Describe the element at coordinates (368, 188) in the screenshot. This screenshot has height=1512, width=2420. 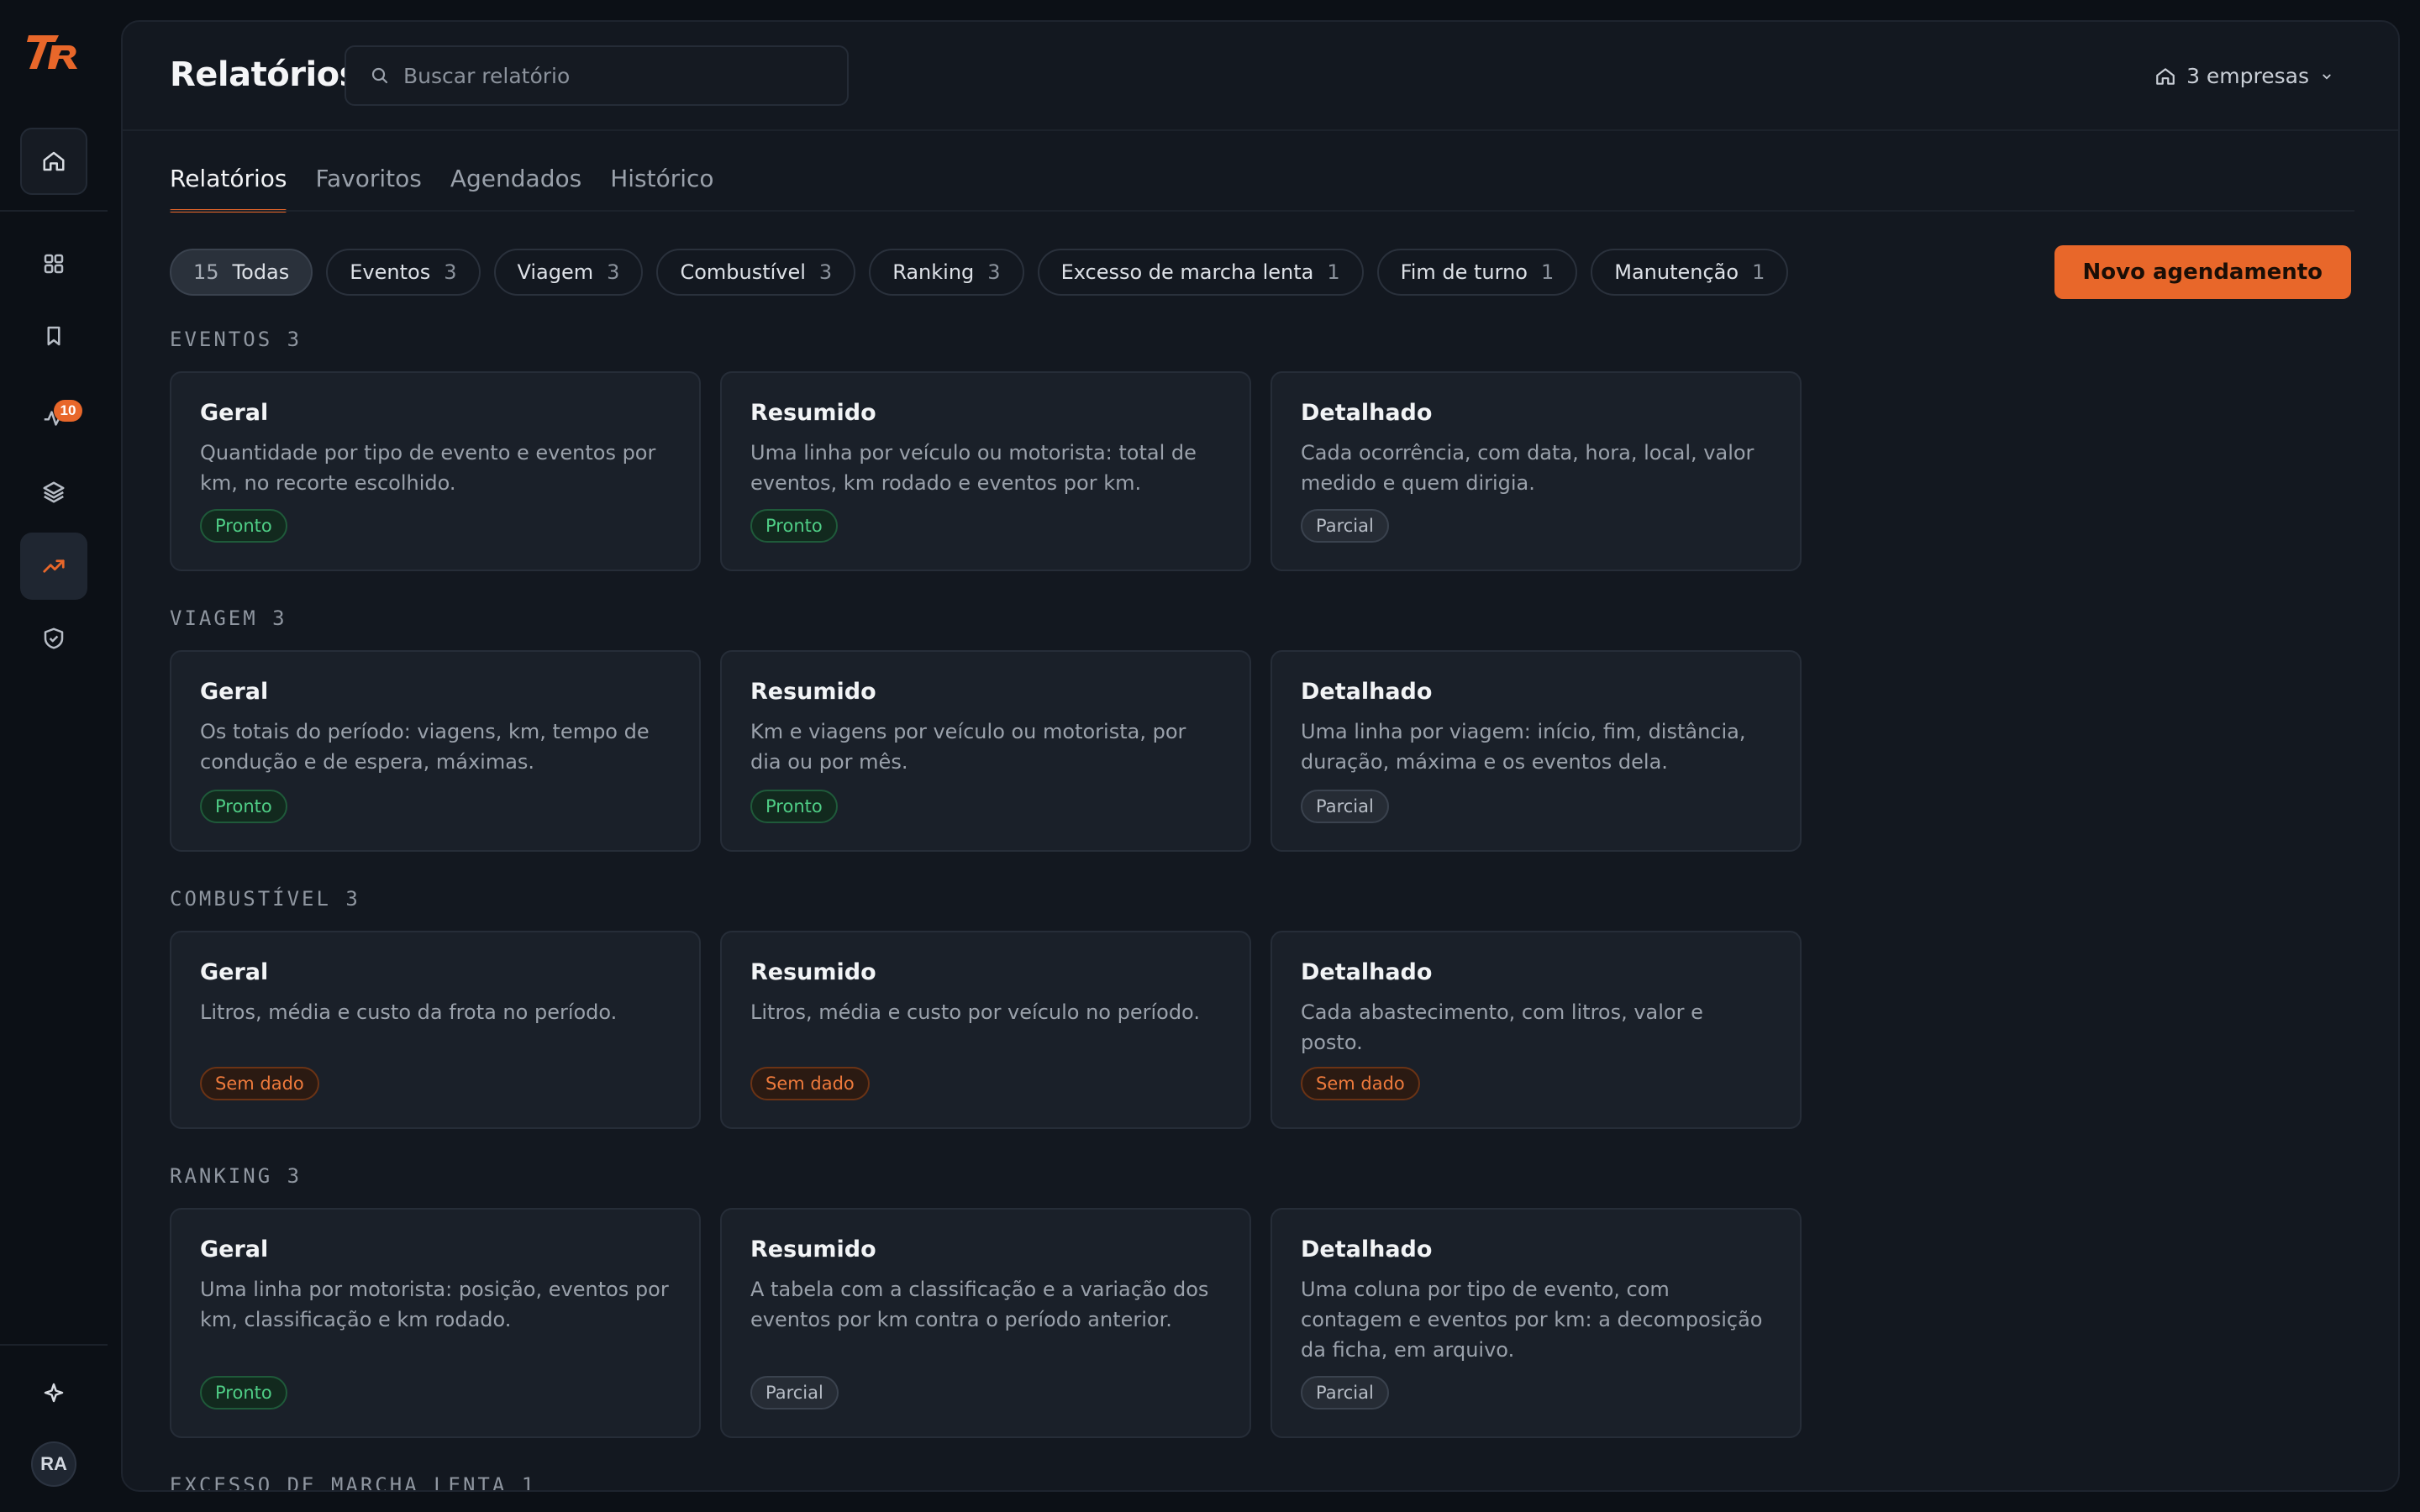
I see `tab-favoritos: Favoritos` at that location.